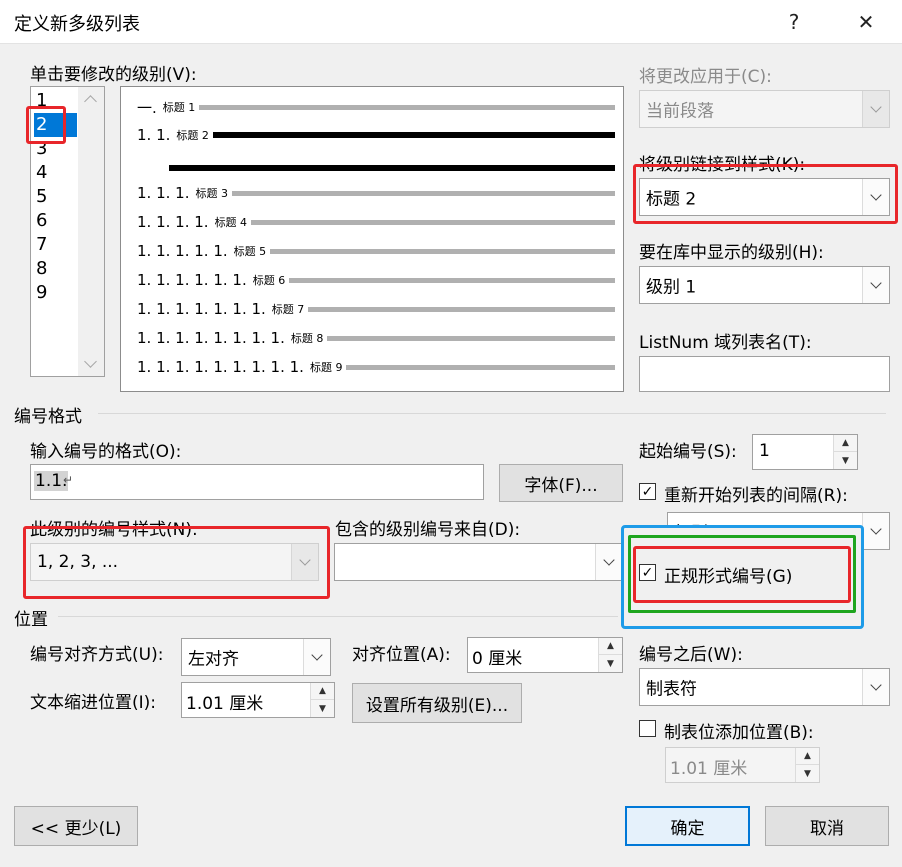 The height and width of the screenshot is (867, 902). Describe the element at coordinates (764, 687) in the screenshot. I see `follow-number-combo: 制表符` at that location.